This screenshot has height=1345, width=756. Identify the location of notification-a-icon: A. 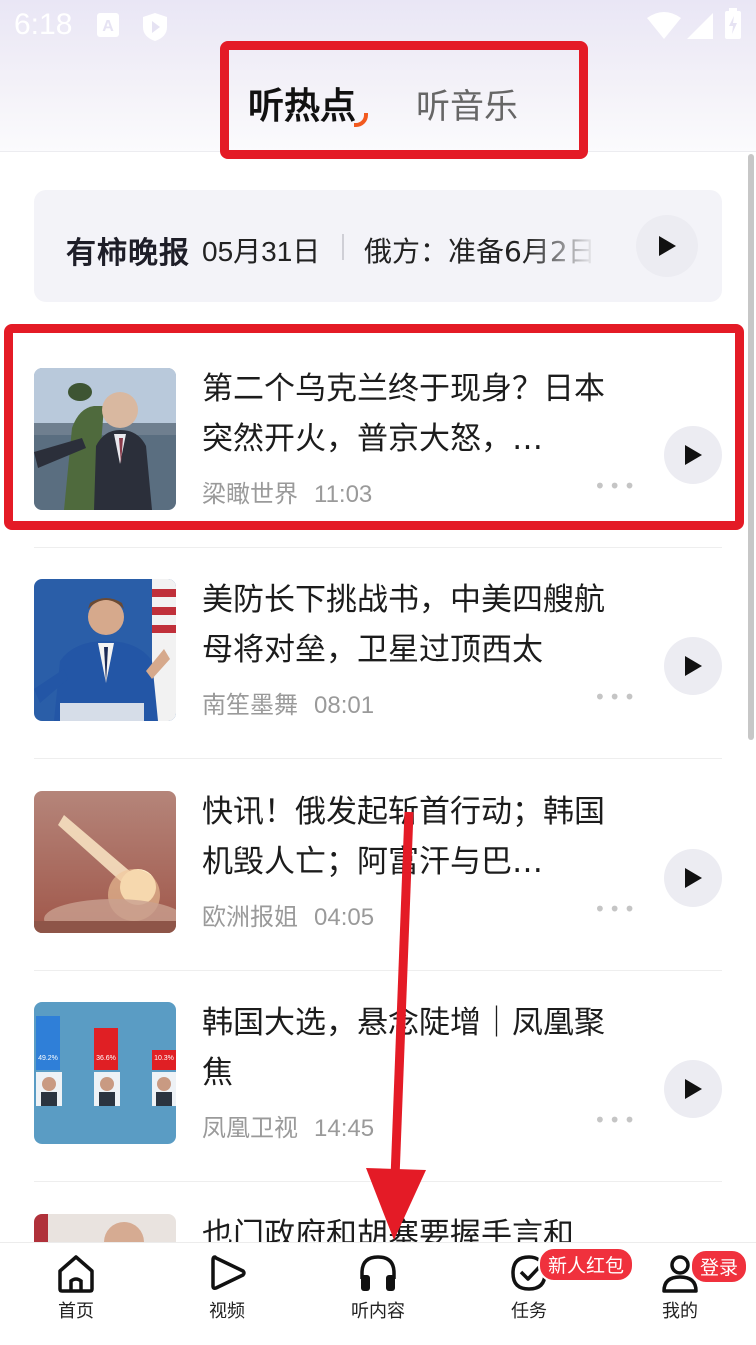
(108, 28).